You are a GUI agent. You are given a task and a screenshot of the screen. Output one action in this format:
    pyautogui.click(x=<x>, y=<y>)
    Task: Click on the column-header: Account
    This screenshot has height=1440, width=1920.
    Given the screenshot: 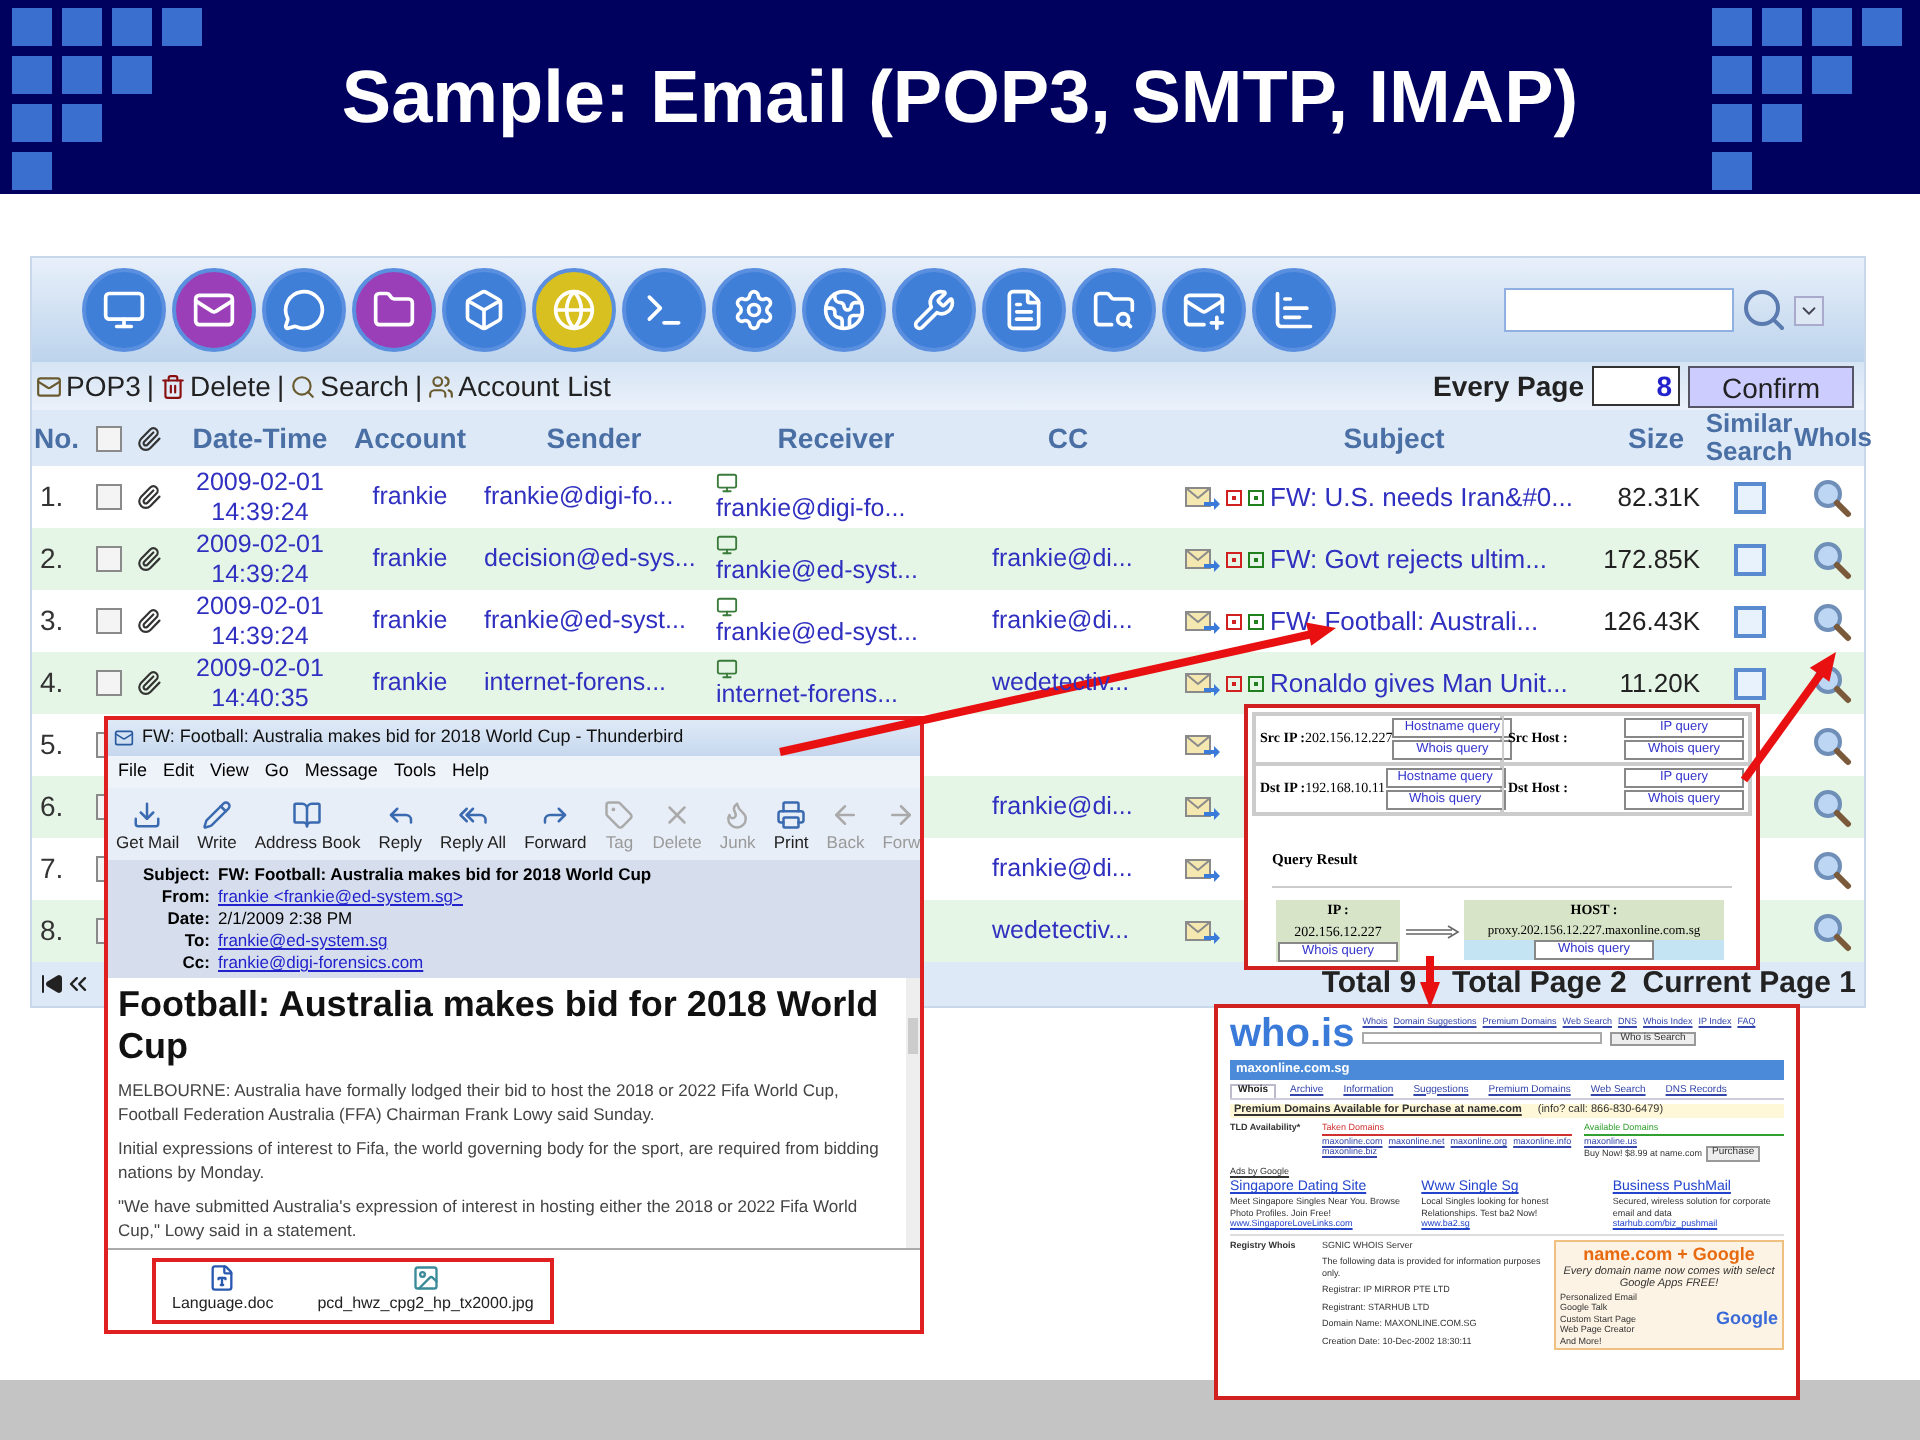 What is the action you would take?
    pyautogui.click(x=410, y=438)
    